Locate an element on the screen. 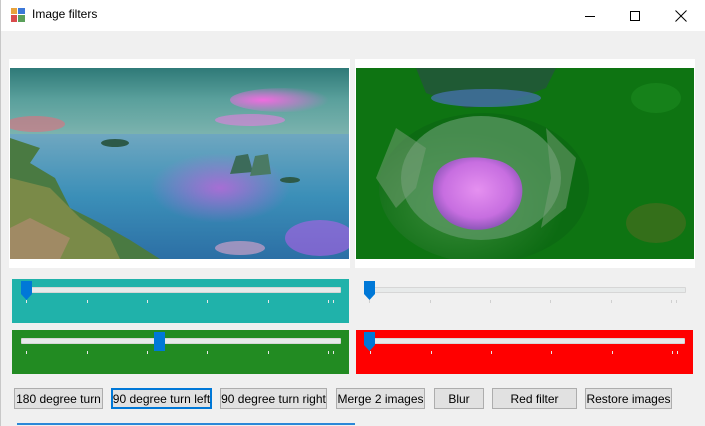 This screenshot has height=426, width=705. minimize-button is located at coordinates (590, 15).